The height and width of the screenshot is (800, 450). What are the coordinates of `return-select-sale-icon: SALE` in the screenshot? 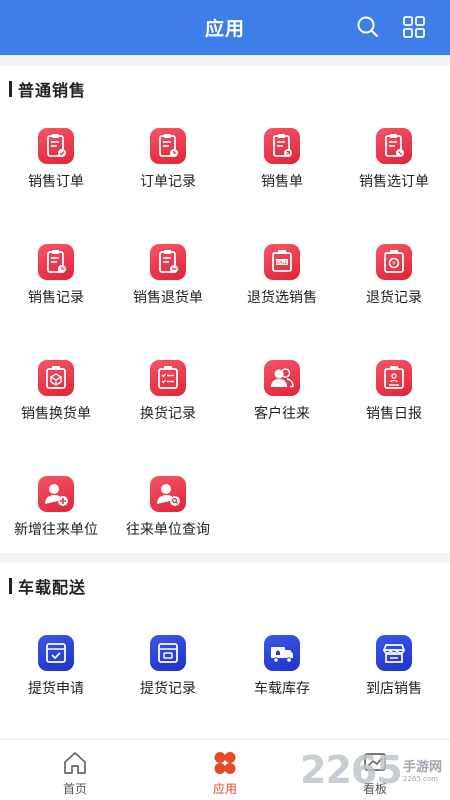 It's located at (282, 262).